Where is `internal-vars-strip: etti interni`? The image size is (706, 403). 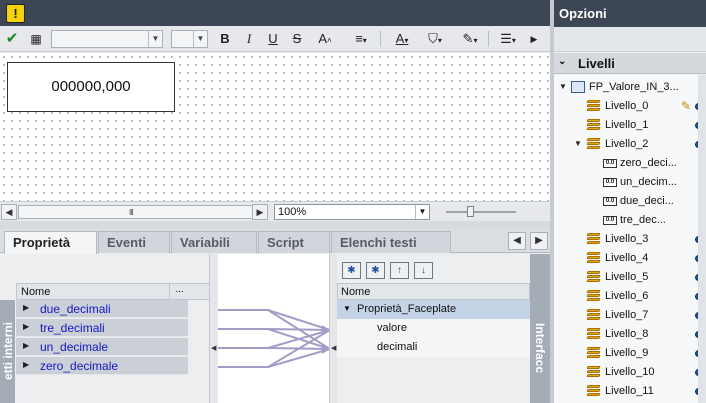
internal-vars-strip: etti interni is located at coordinates (7, 351).